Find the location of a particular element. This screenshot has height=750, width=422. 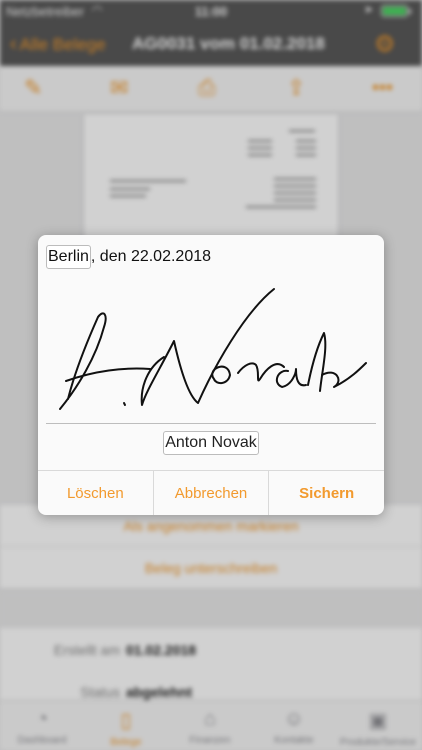

signer-name-field: Anton Novak is located at coordinates (211, 443).